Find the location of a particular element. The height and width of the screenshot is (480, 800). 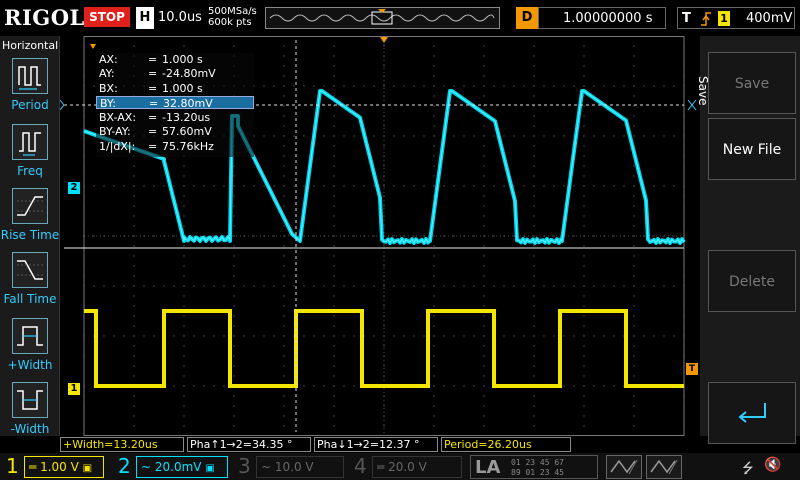

trigger-delay-box: 1.00000000 s is located at coordinates (602, 18).